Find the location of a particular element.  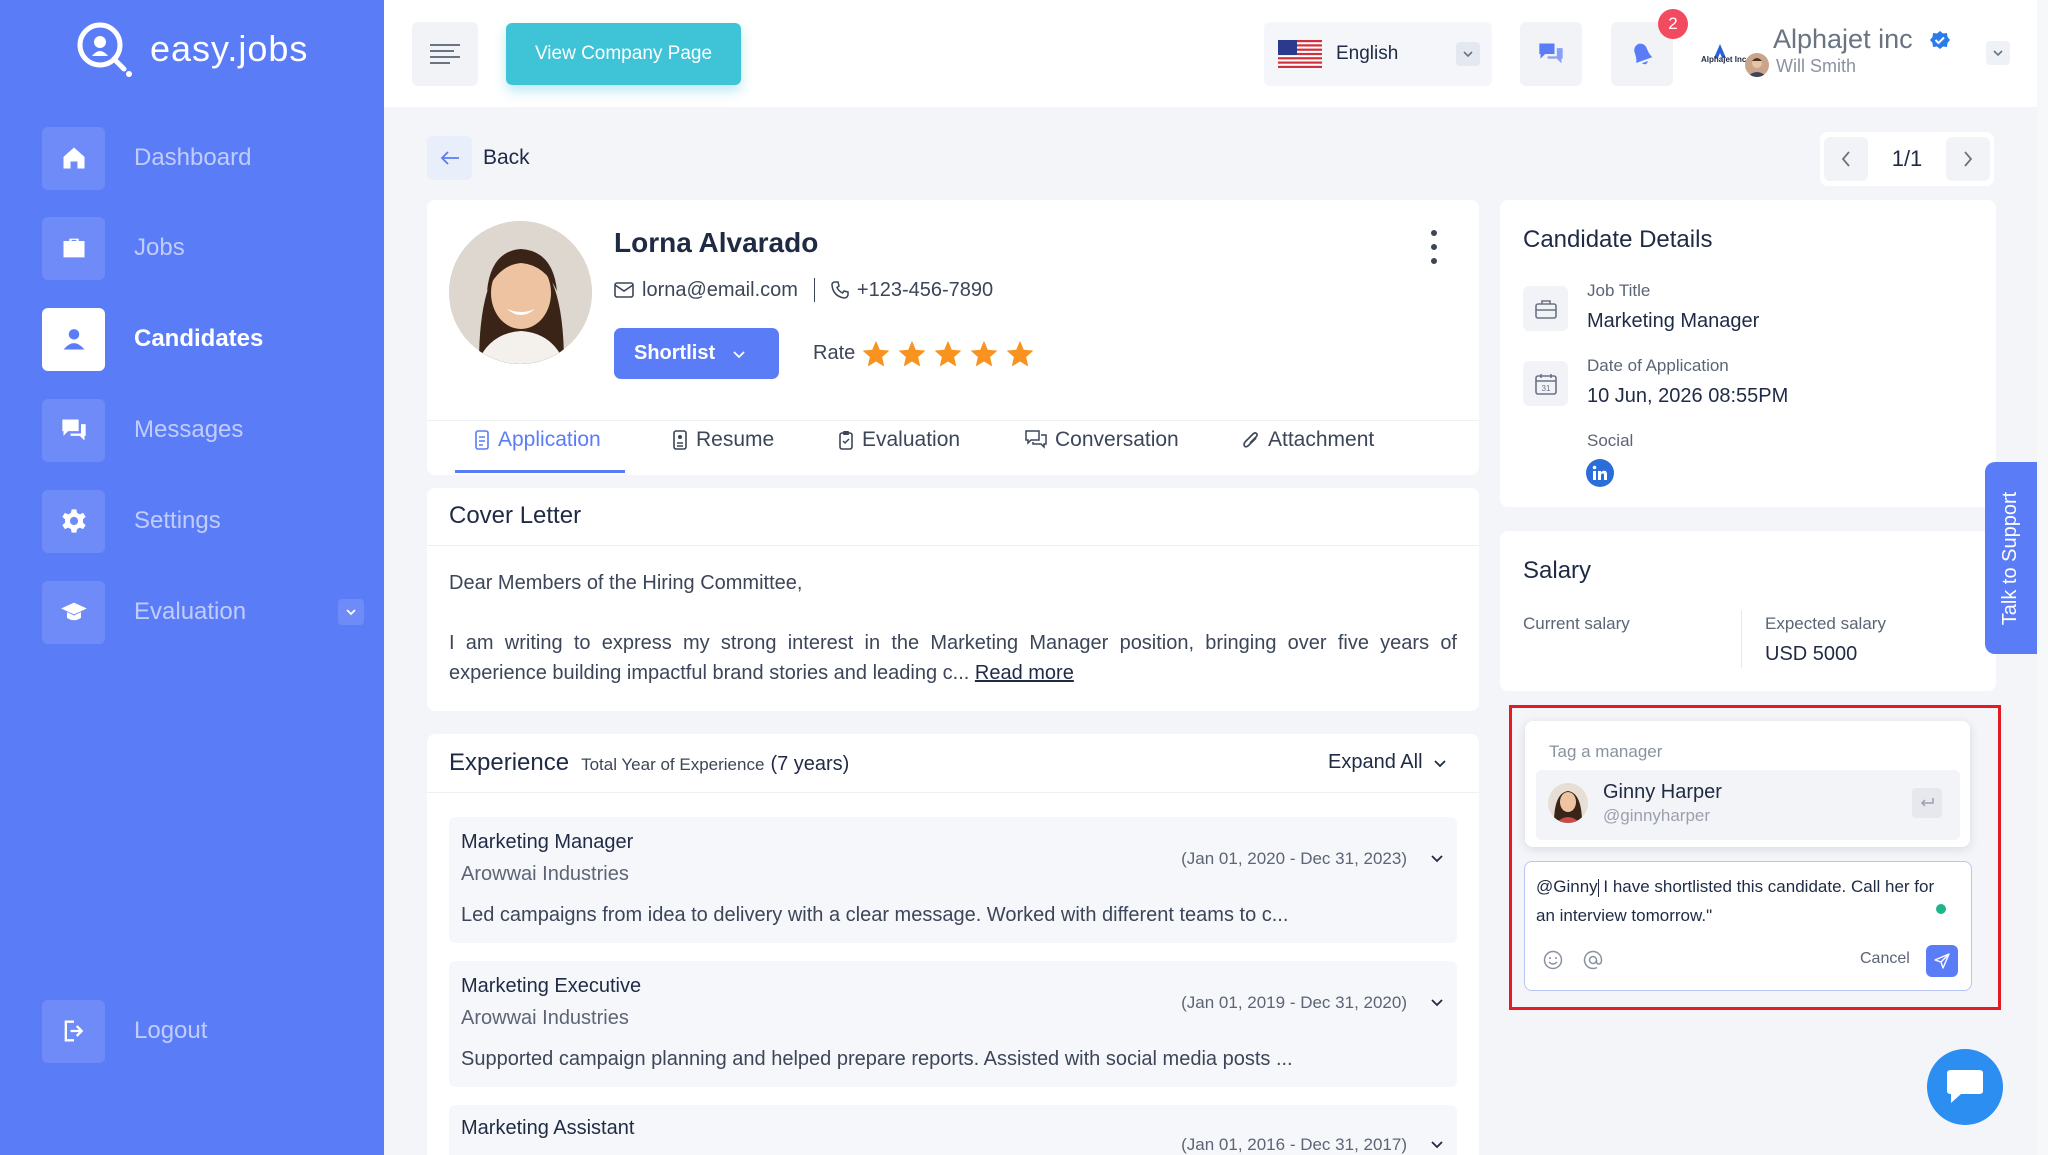

expected-salary-label: Expected salary is located at coordinates (1825, 623).